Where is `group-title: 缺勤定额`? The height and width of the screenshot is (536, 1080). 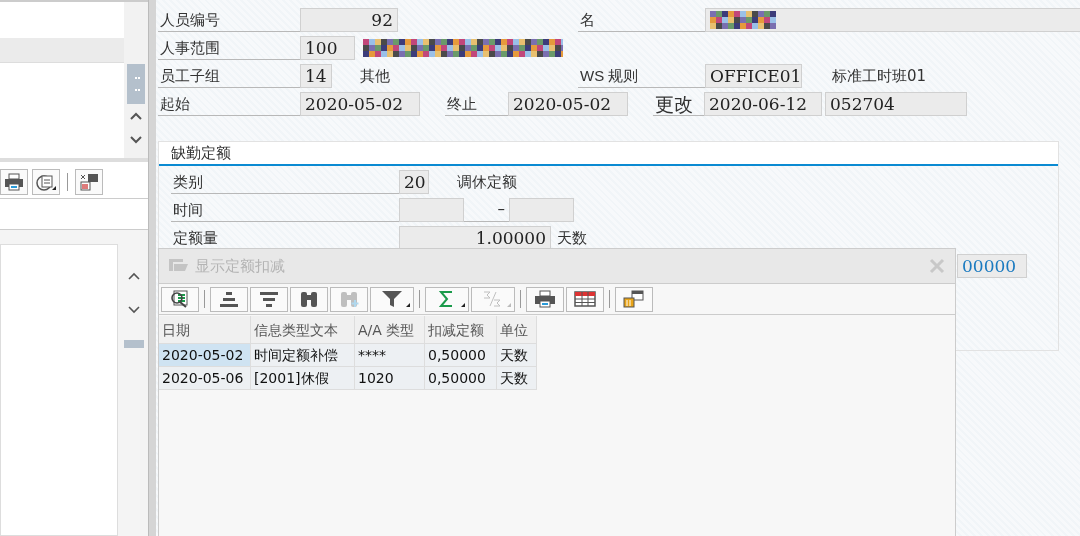 group-title: 缺勤定额 is located at coordinates (608, 154).